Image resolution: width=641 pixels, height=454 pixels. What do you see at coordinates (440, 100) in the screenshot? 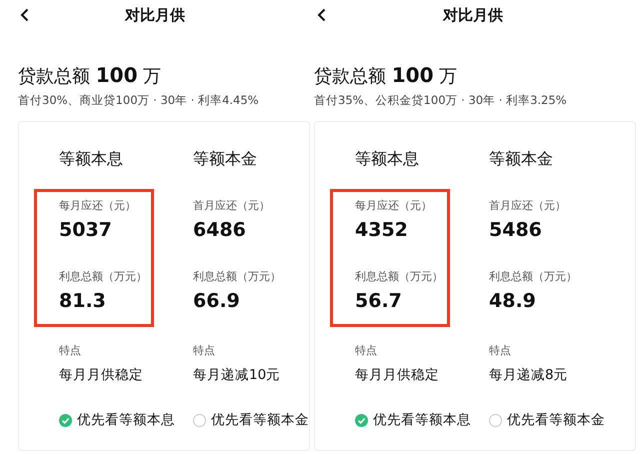
I see `loan-details: 首付35%、公积金贷100万 · 30年 · 利率3.25%` at bounding box center [440, 100].